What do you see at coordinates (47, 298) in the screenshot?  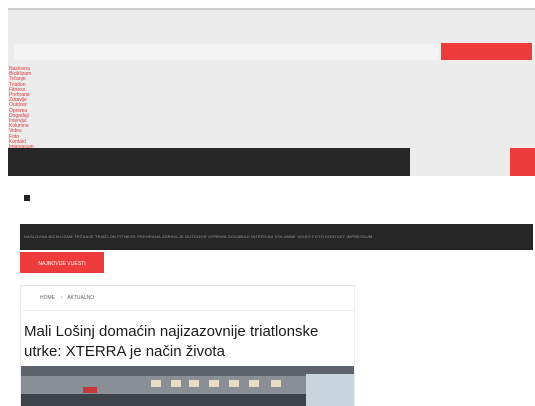 I see `breadcrumb-home: HOME` at bounding box center [47, 298].